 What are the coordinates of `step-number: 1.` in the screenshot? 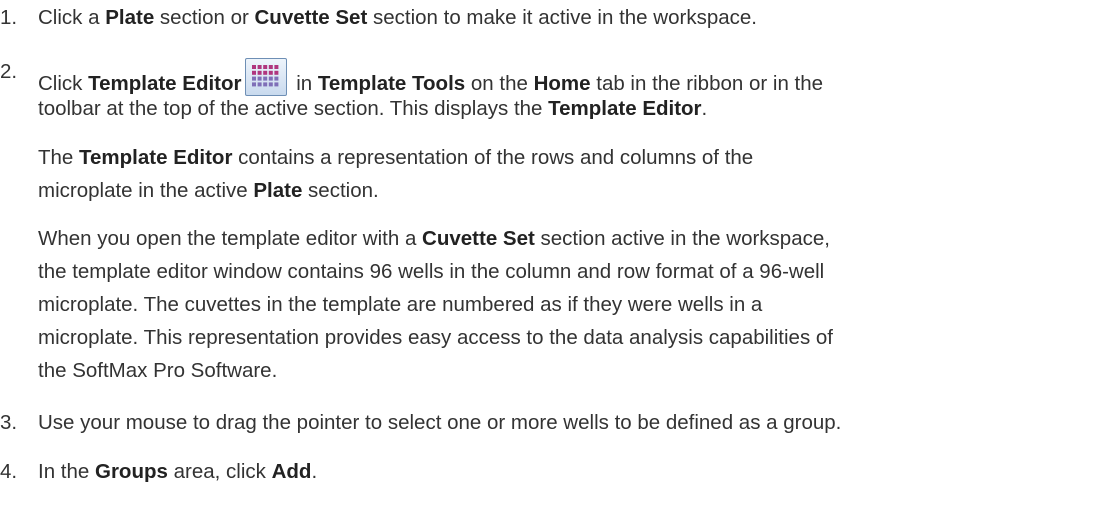 It's located at (9, 17).